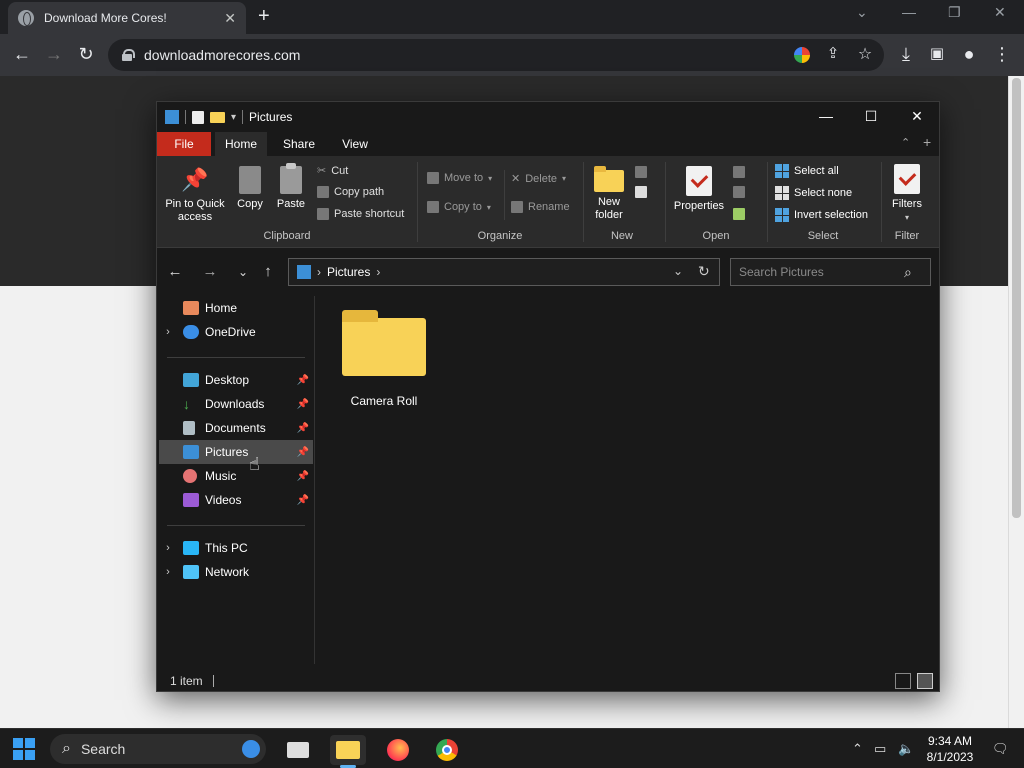 Image resolution: width=1024 pixels, height=768 pixels. What do you see at coordinates (360, 214) in the screenshot?
I see `paste-shortcut-button: Paste shortcut` at bounding box center [360, 214].